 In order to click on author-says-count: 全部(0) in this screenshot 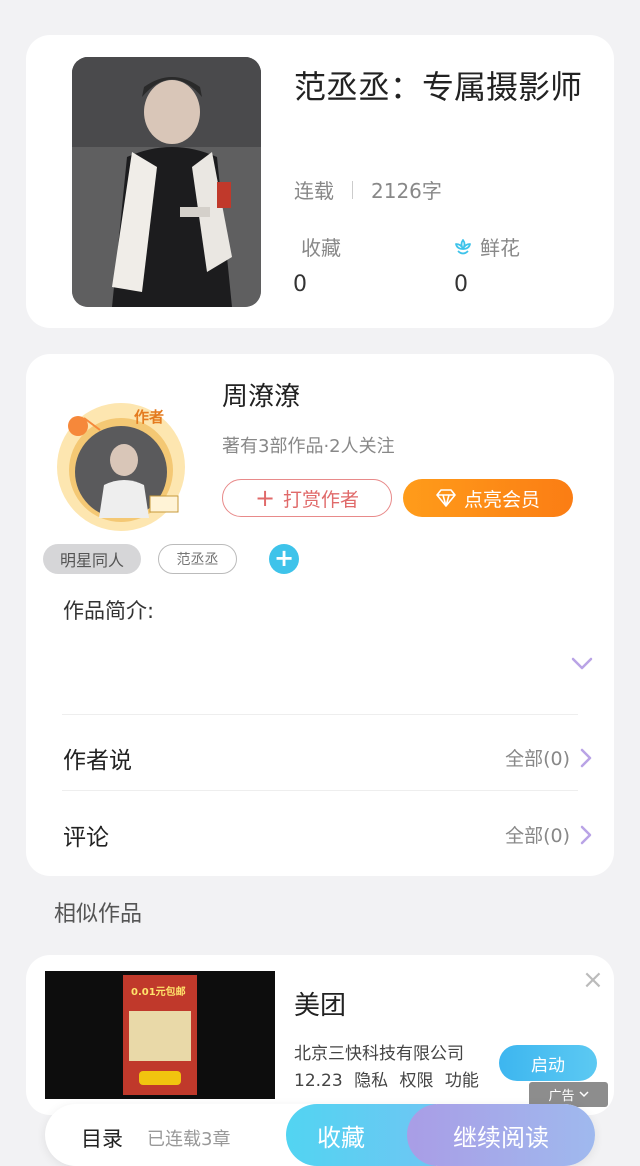, I will do `click(537, 759)`.